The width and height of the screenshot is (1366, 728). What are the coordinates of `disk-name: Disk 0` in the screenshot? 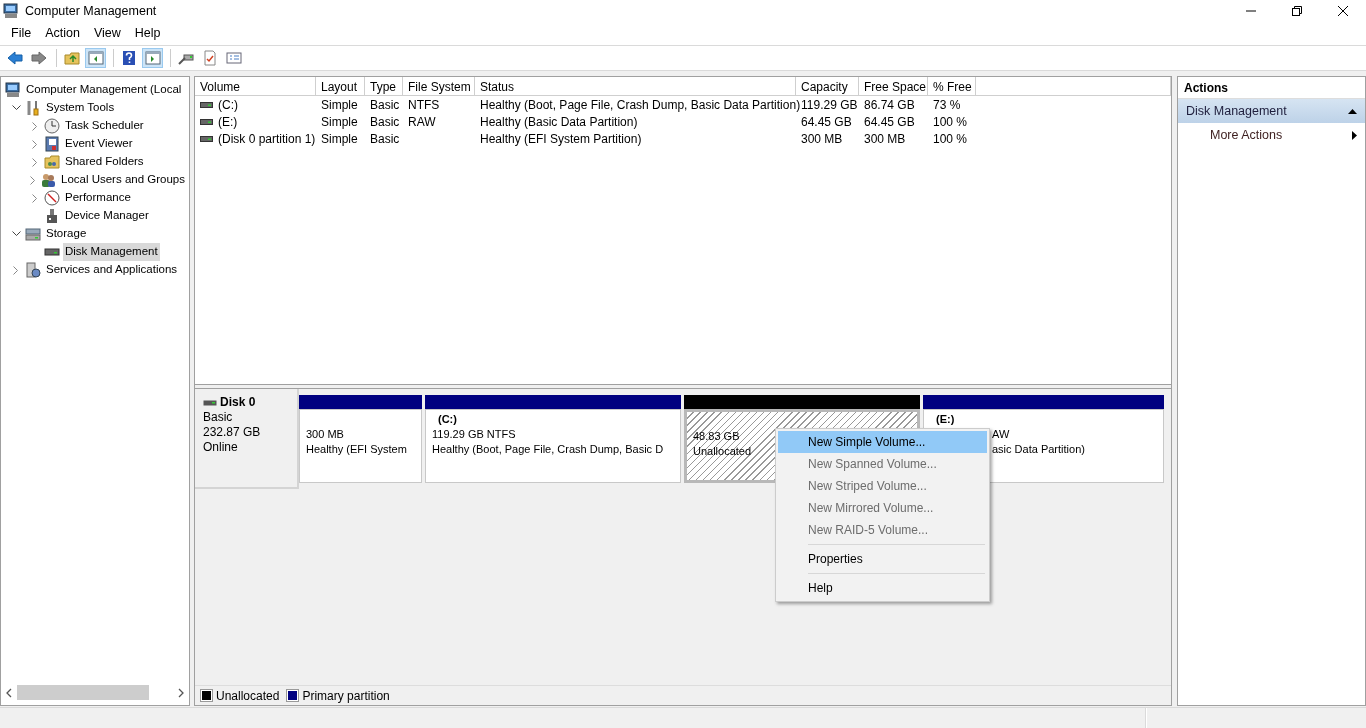 It's located at (238, 402).